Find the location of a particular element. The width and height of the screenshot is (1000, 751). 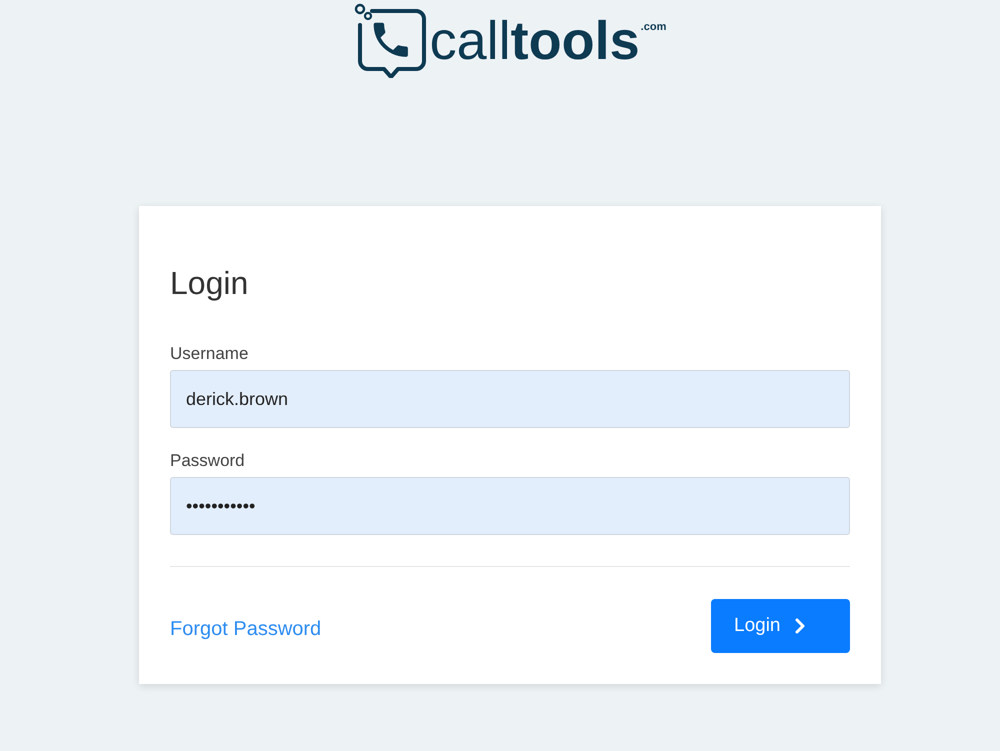

brand-name: calltools is located at coordinates (535, 40).